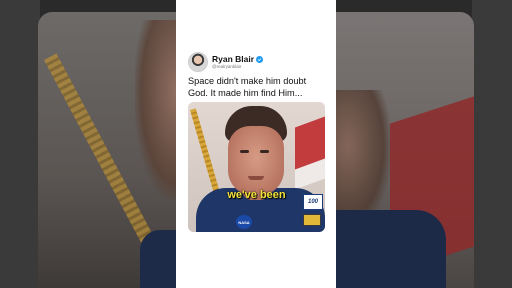 This screenshot has width=512, height=288. I want to click on photo-face, so click(256, 161).